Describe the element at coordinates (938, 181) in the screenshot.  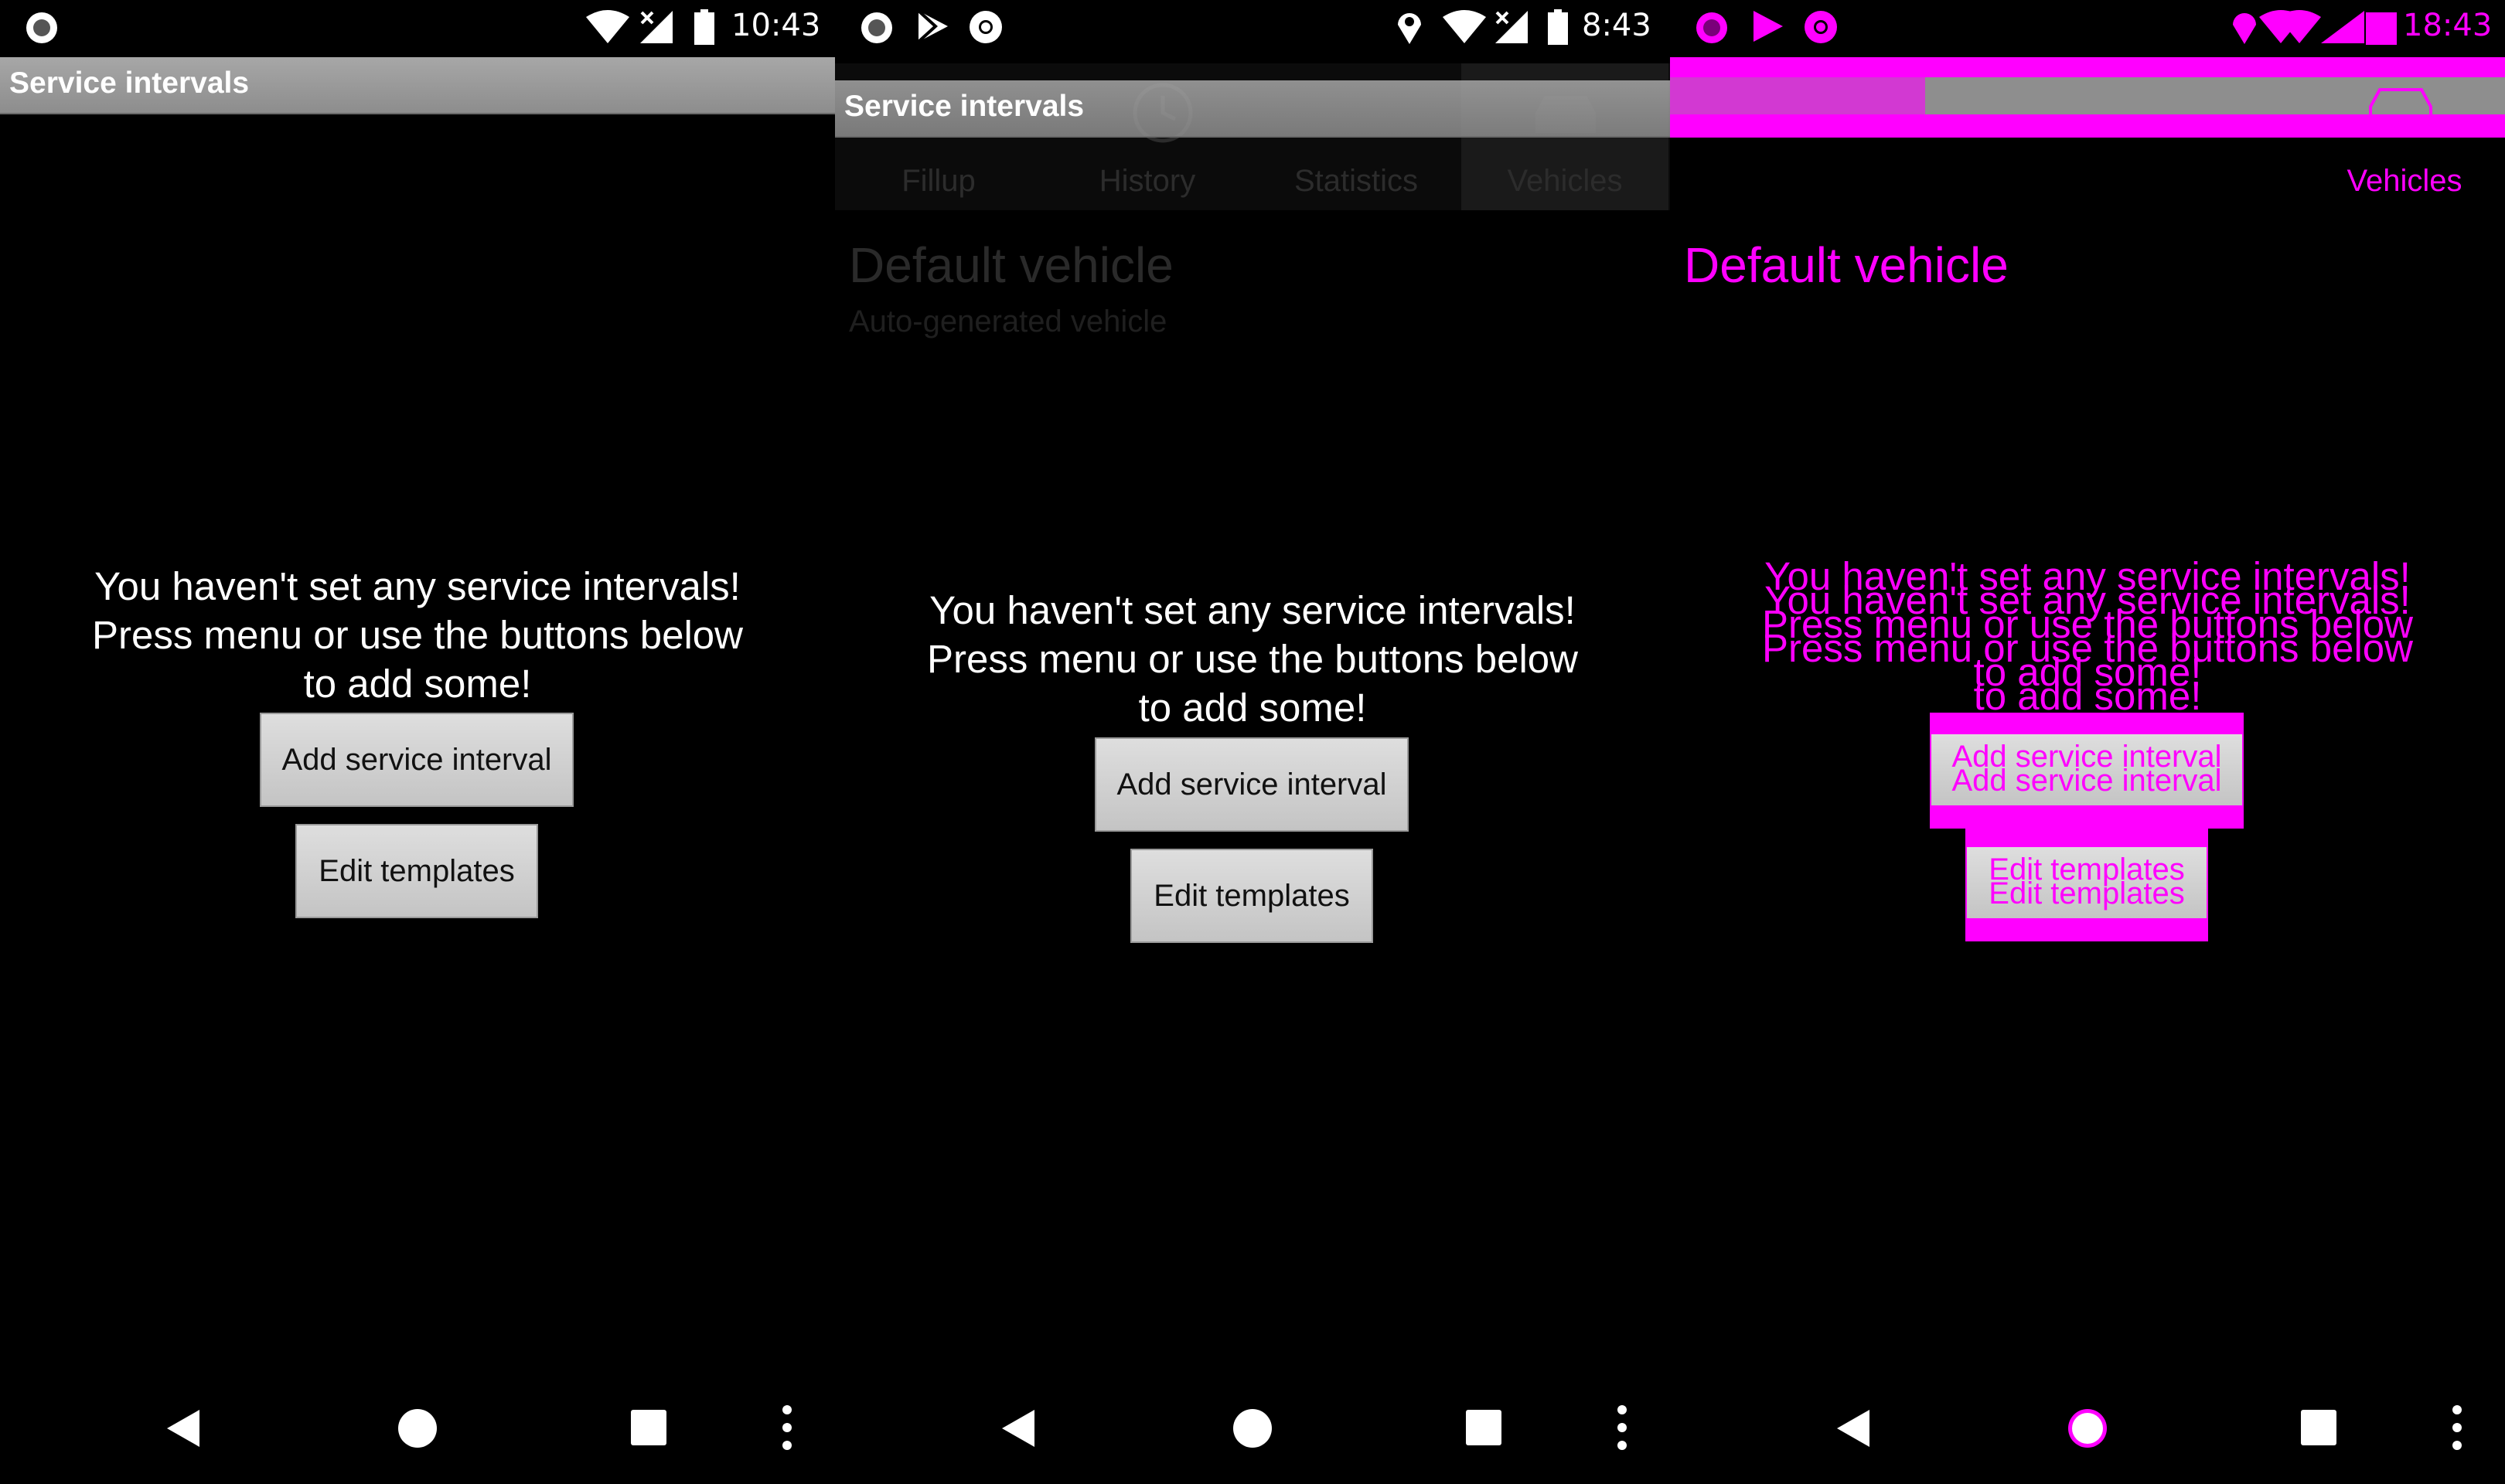
I see `tab-fillup-label: Fillup` at that location.